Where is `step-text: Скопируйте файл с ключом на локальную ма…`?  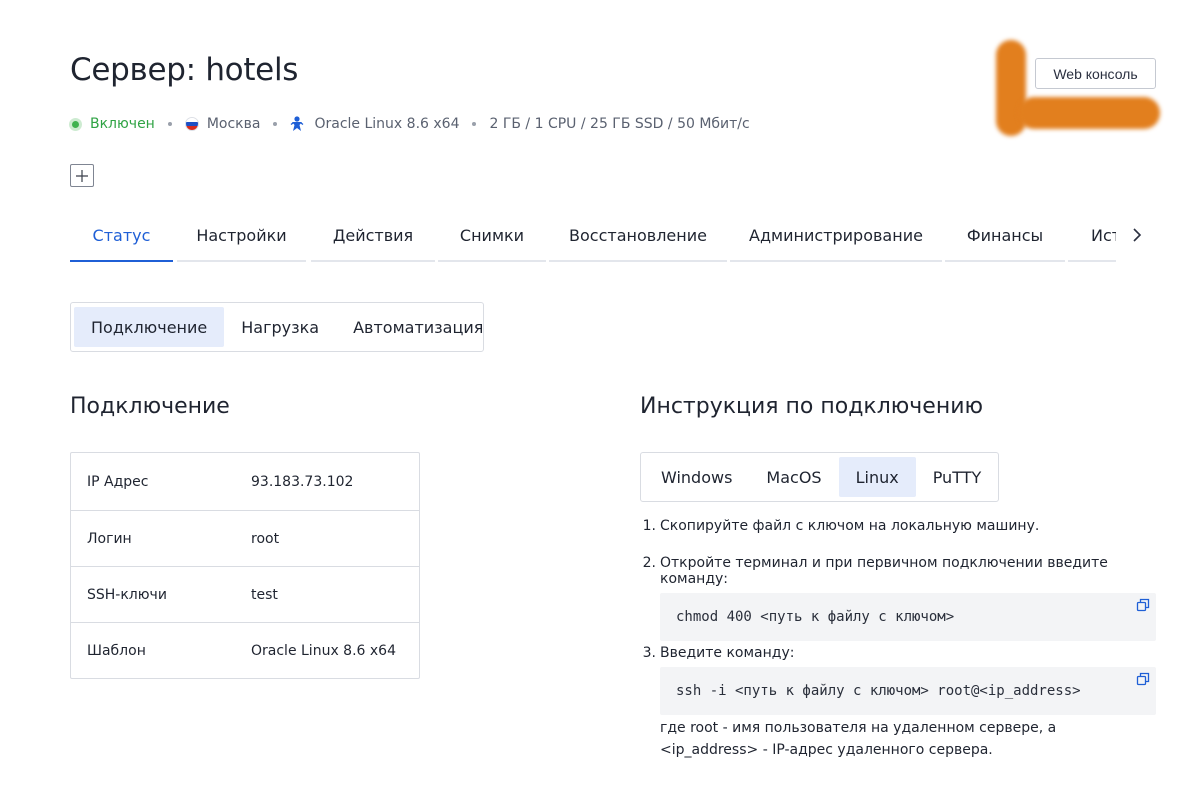 step-text: Скопируйте файл с ключом на локальную ма… is located at coordinates (850, 526).